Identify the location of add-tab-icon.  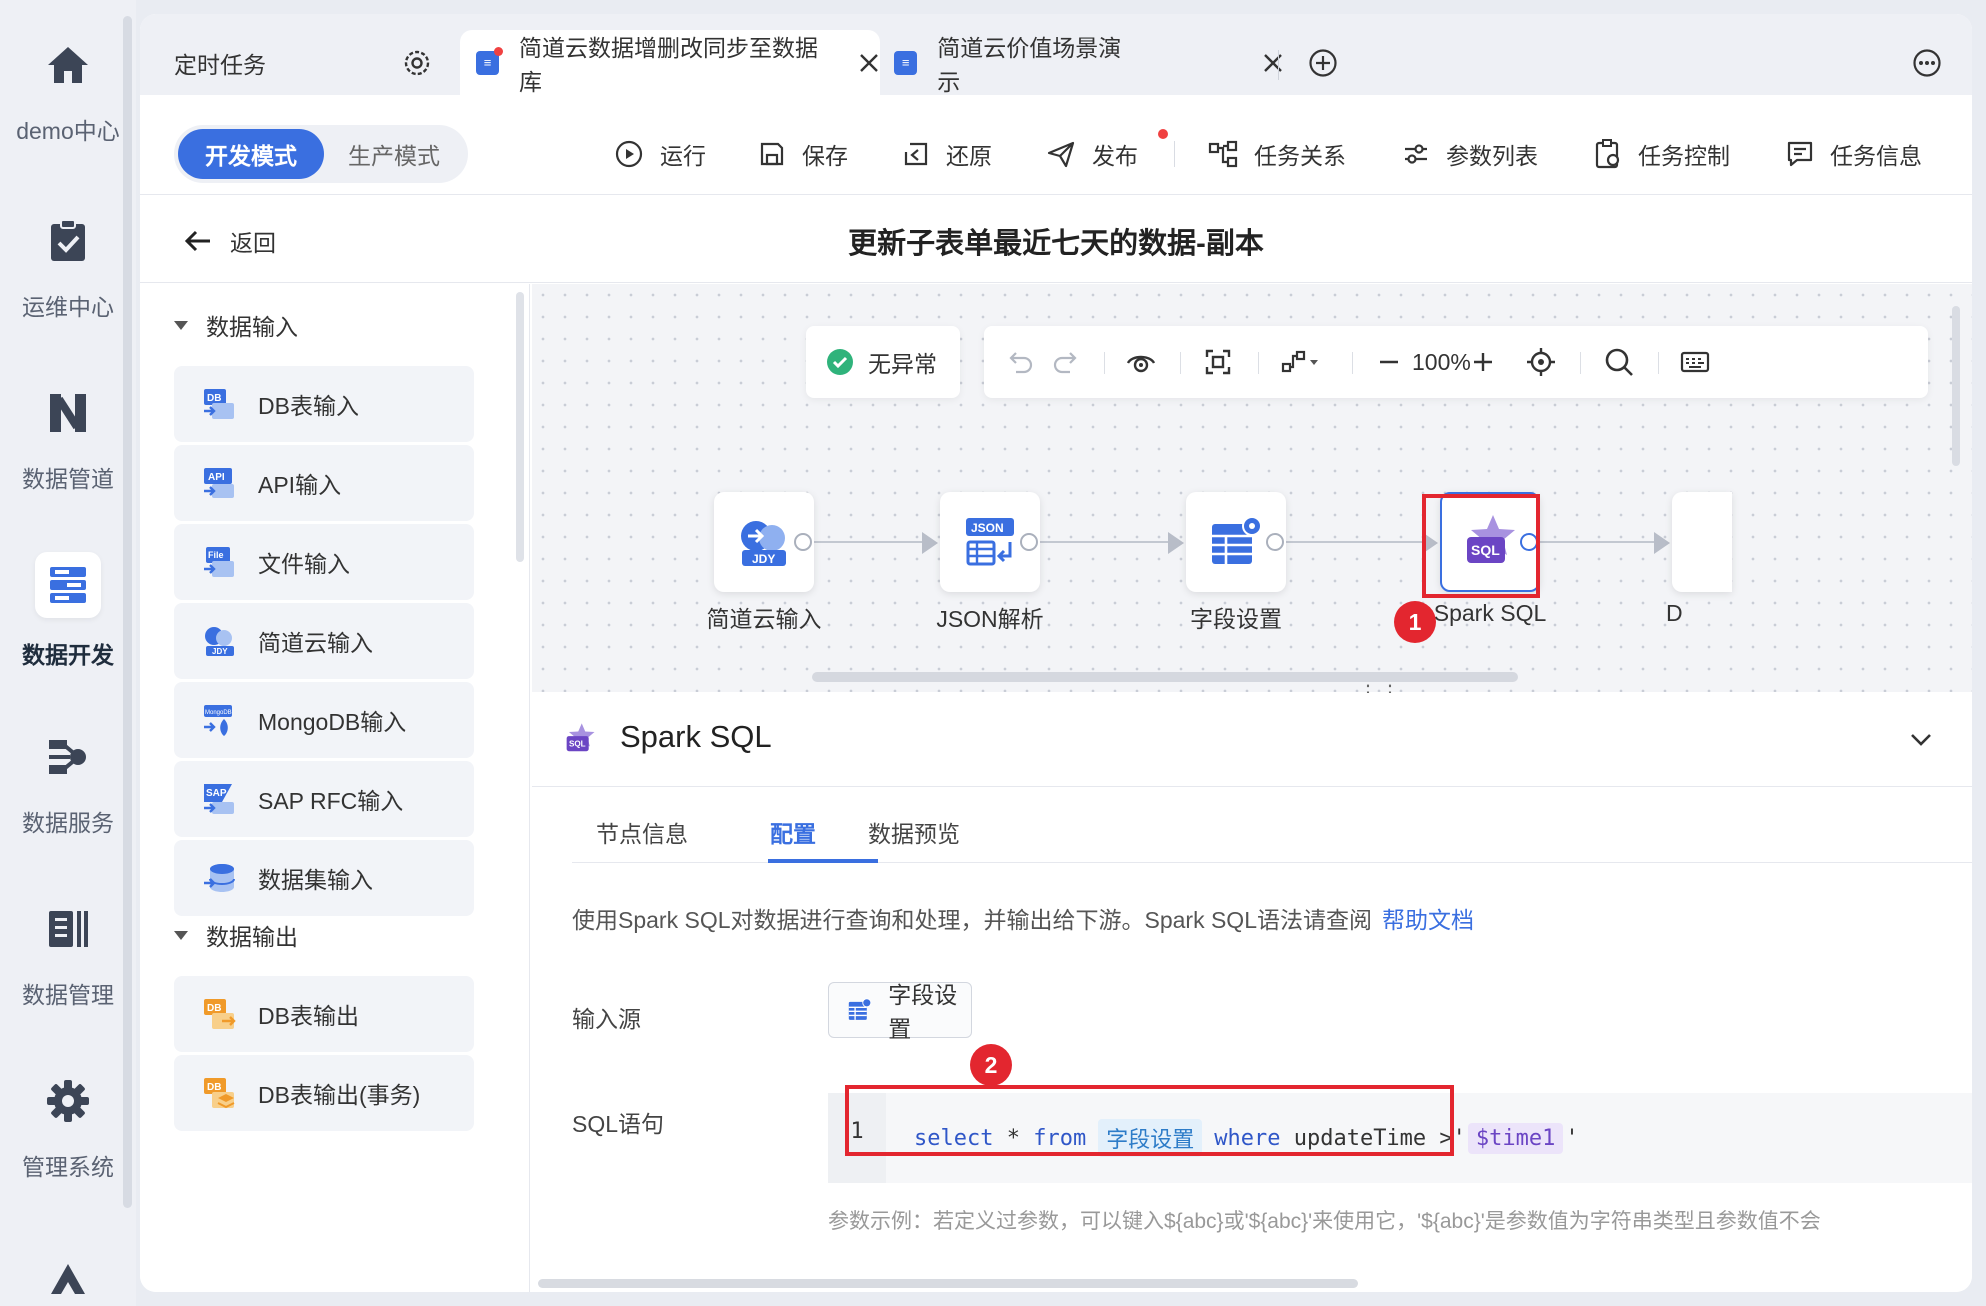
(1323, 63).